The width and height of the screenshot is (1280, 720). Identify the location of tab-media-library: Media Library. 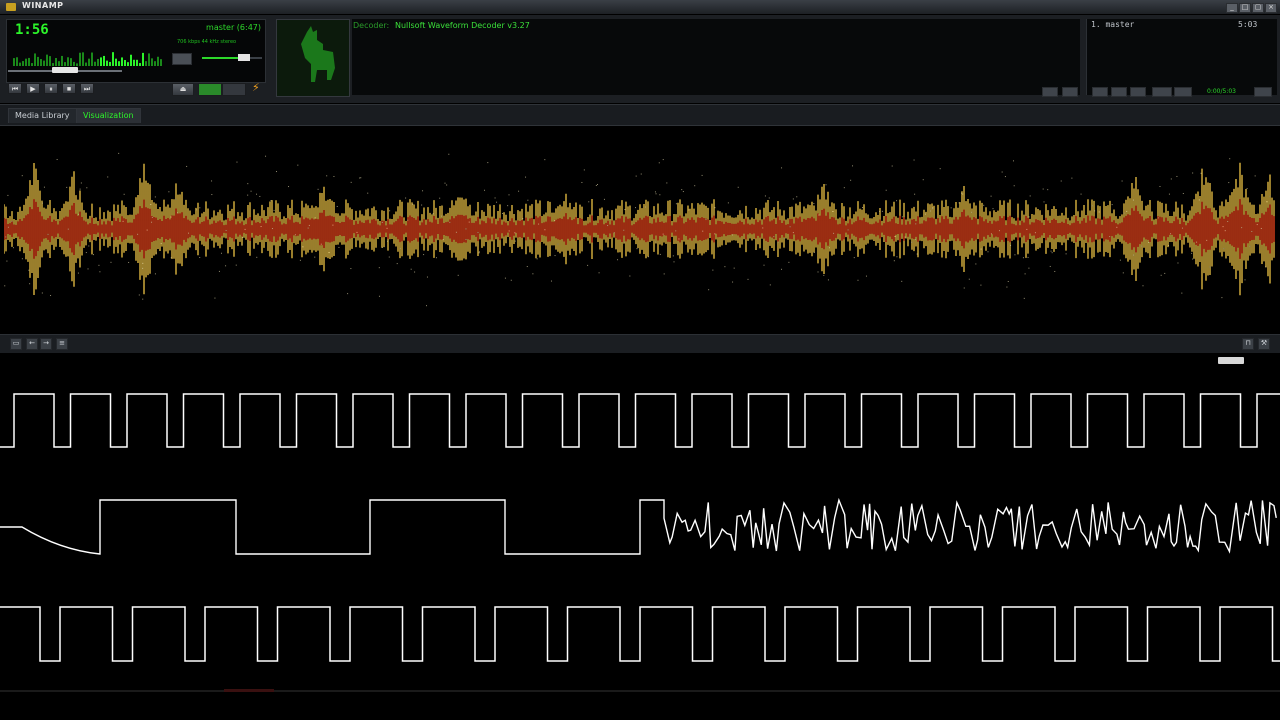
(42, 115).